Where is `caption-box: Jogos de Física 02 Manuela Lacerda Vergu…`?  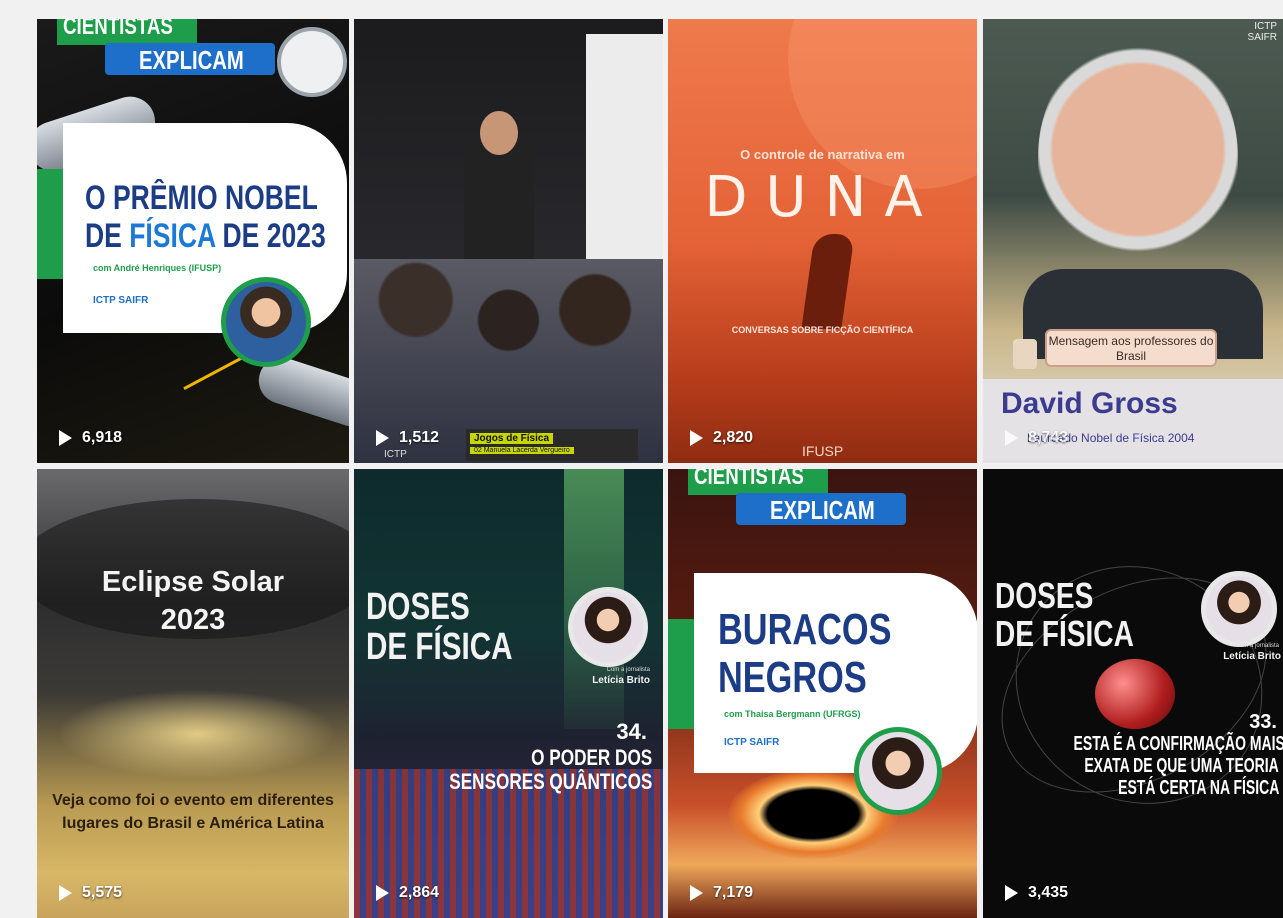
caption-box: Jogos de Física 02 Manuela Lacerda Vergu… is located at coordinates (552, 445).